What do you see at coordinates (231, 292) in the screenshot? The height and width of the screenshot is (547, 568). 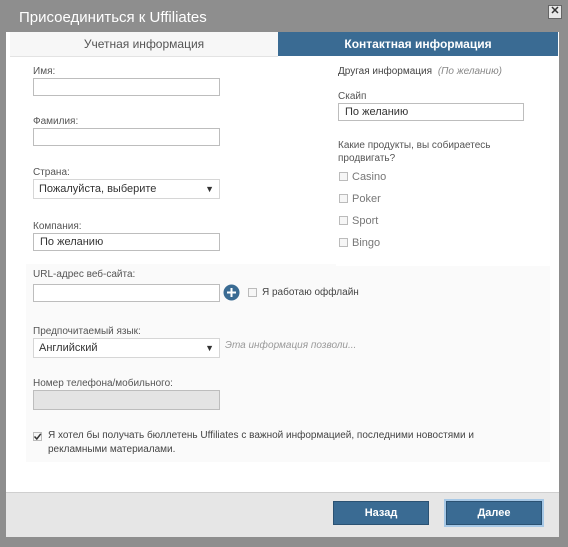 I see `add-website-icon` at bounding box center [231, 292].